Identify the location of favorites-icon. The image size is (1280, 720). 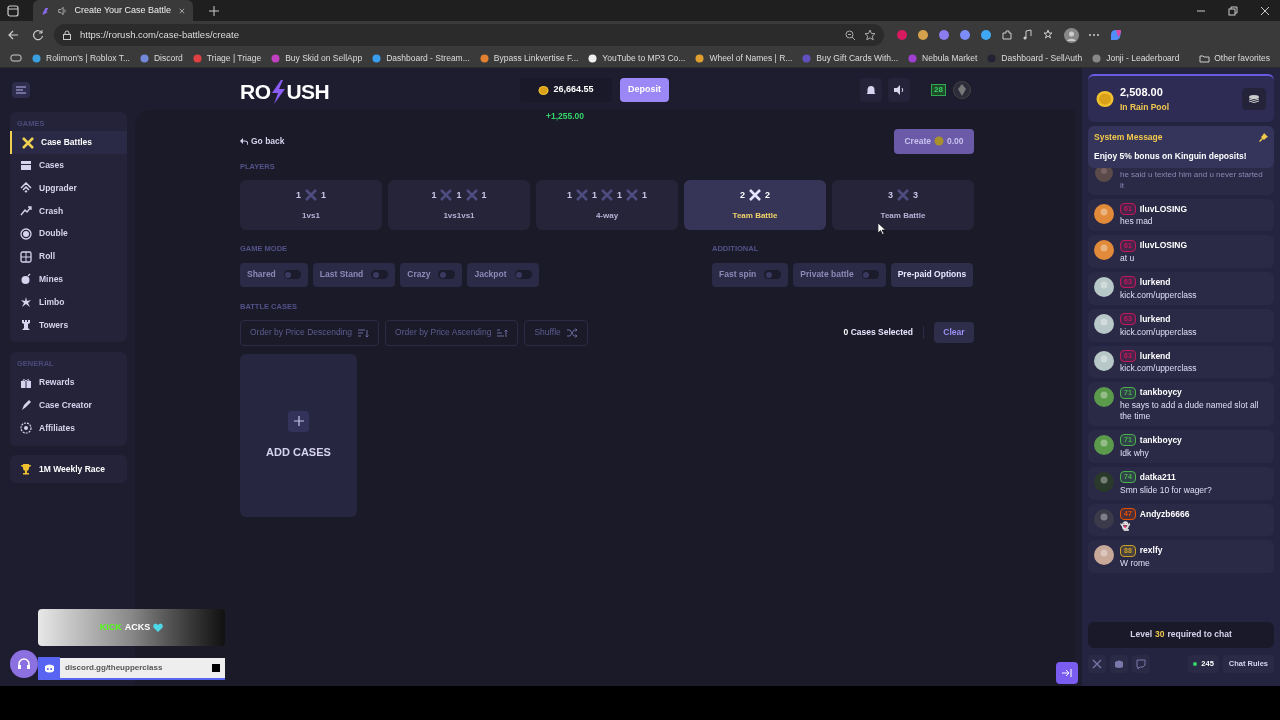
(1049, 35).